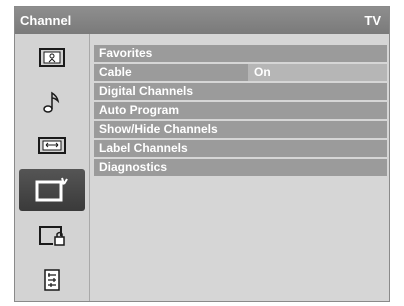  I want to click on menu-item-label: Diagnostics, so click(133, 167).